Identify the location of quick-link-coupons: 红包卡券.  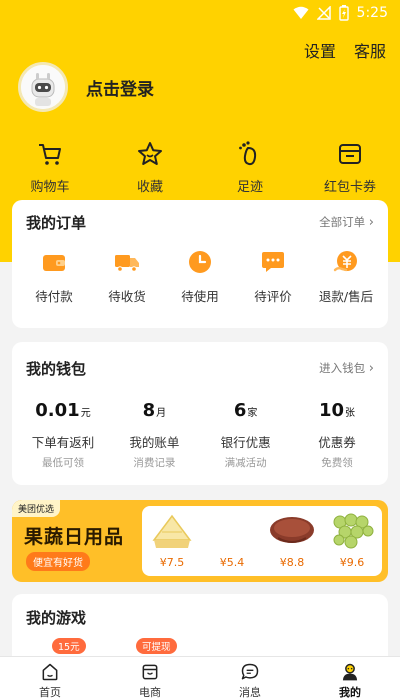
(350, 167).